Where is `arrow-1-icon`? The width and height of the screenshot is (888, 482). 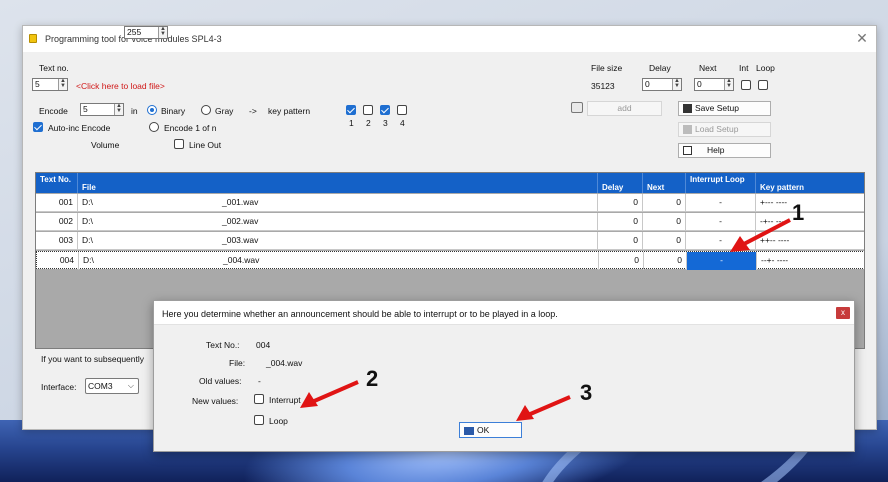
arrow-1-icon is located at coordinates (760, 235).